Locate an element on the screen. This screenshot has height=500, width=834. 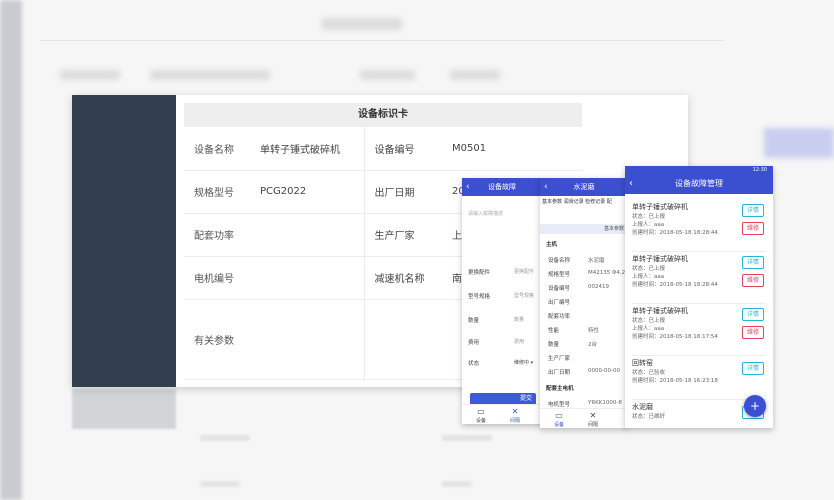
form-input: 更换配件 is located at coordinates (524, 271).